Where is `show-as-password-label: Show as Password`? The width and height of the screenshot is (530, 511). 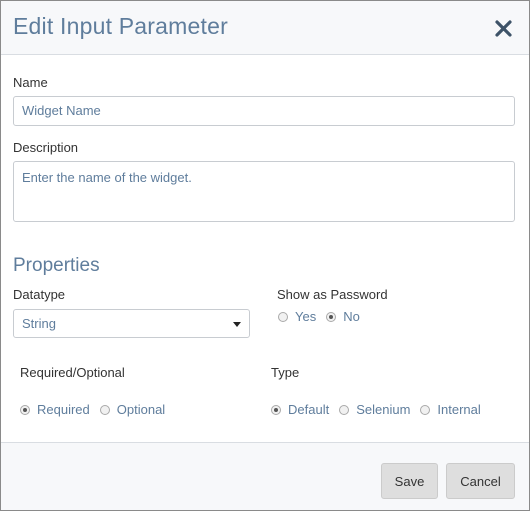 show-as-password-label: Show as Password is located at coordinates (332, 294).